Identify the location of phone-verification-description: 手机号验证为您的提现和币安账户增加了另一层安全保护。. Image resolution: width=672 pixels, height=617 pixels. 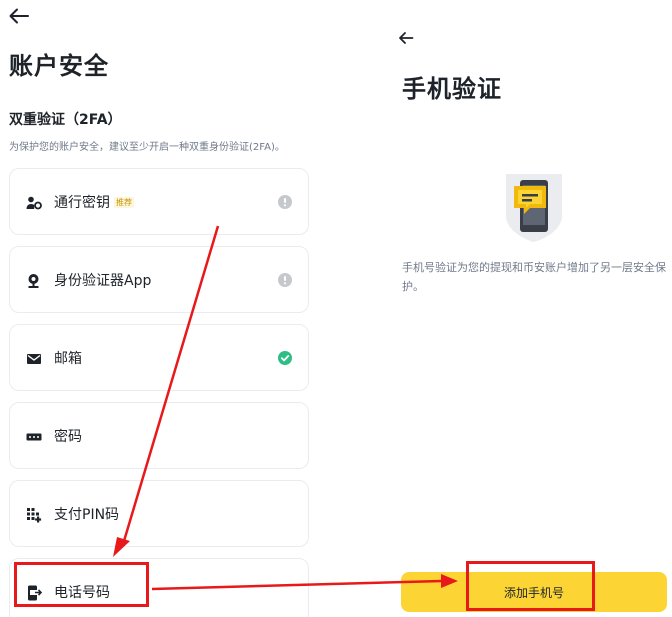
(534, 277).